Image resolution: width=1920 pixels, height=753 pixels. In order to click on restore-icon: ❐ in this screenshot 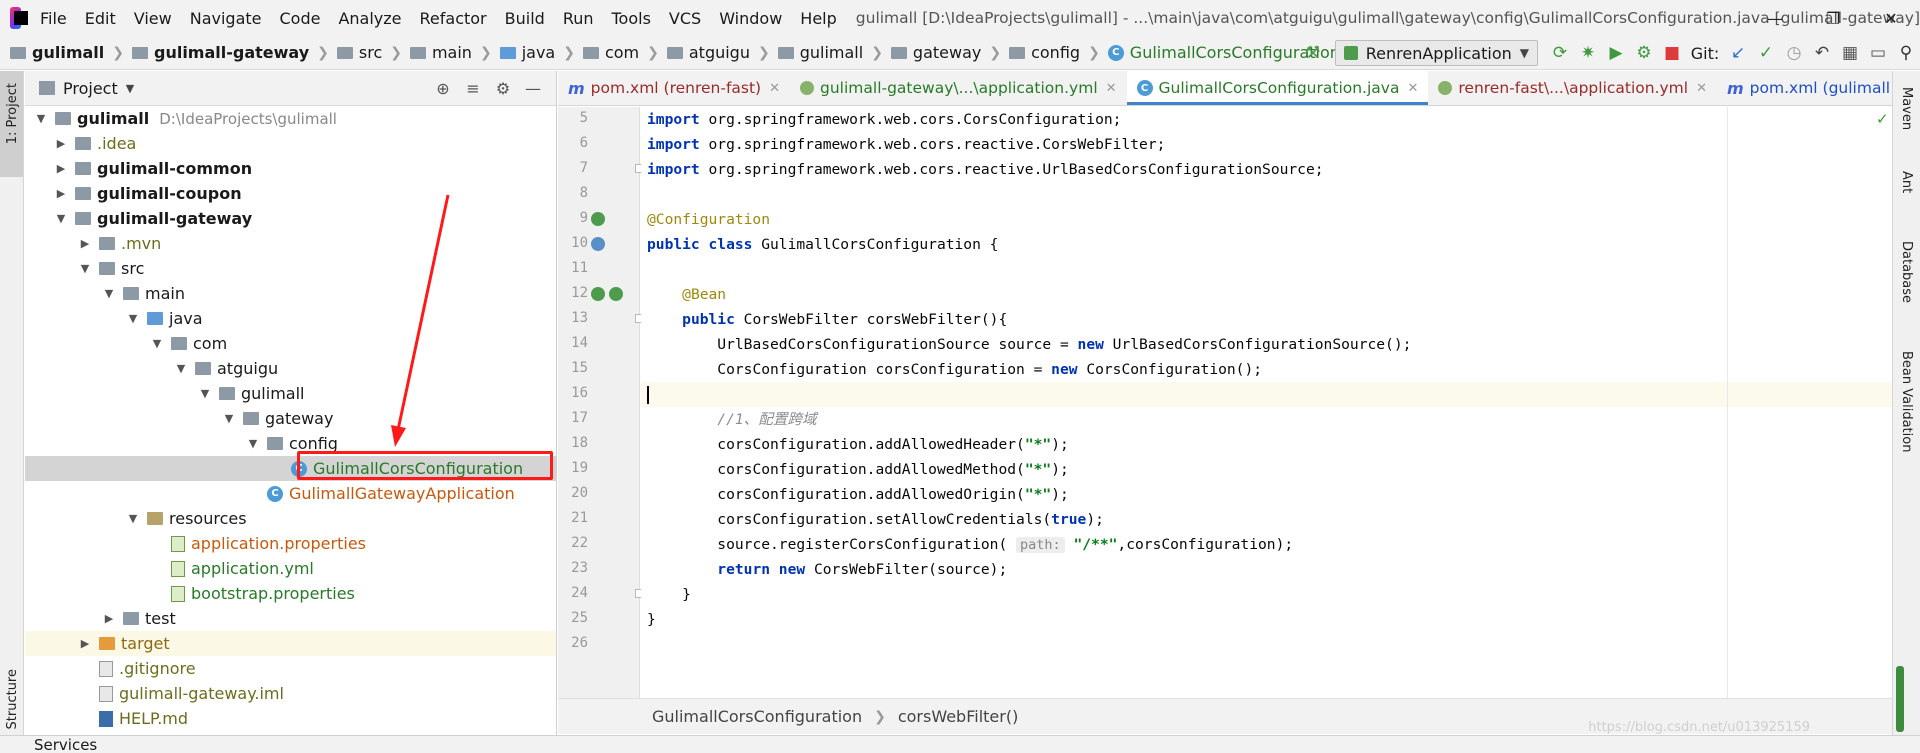, I will do `click(1833, 18)`.